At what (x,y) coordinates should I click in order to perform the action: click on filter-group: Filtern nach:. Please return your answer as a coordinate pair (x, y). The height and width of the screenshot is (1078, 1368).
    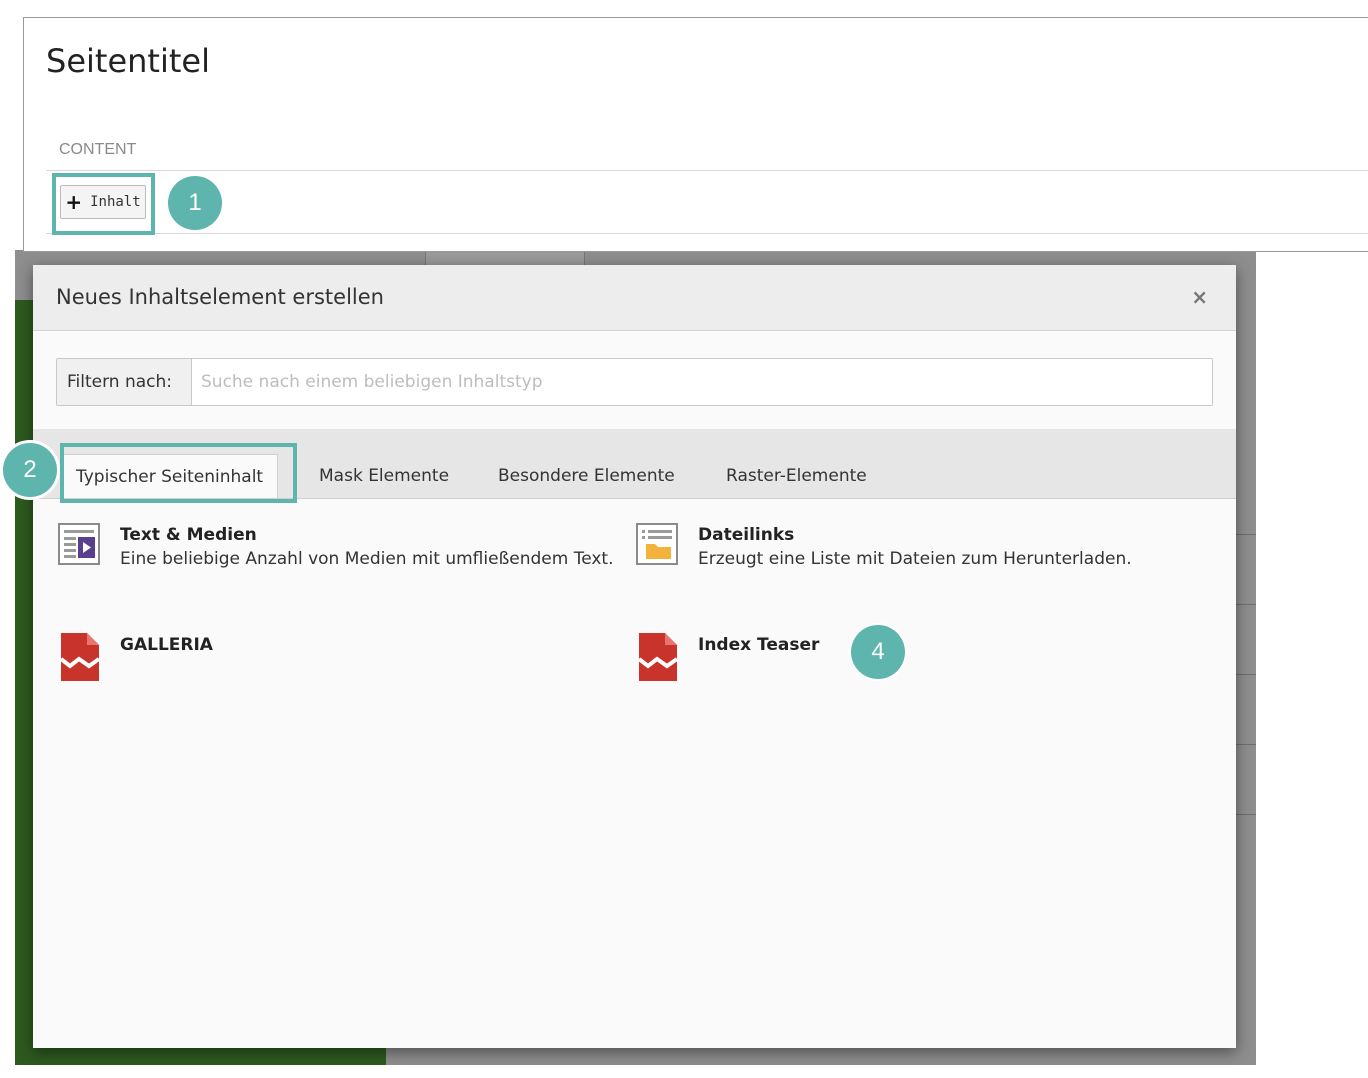
    Looking at the image, I should click on (634, 382).